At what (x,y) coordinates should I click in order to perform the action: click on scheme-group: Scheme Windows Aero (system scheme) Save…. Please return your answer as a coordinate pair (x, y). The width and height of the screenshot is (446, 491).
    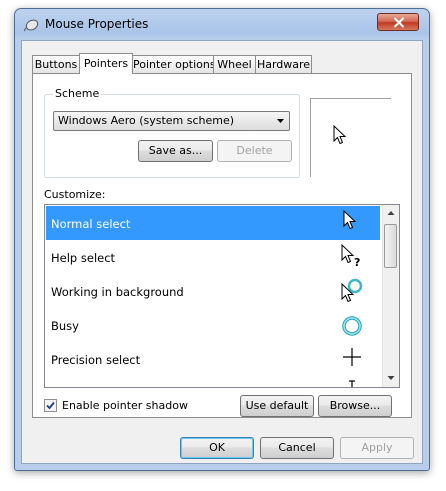
    Looking at the image, I should click on (172, 132).